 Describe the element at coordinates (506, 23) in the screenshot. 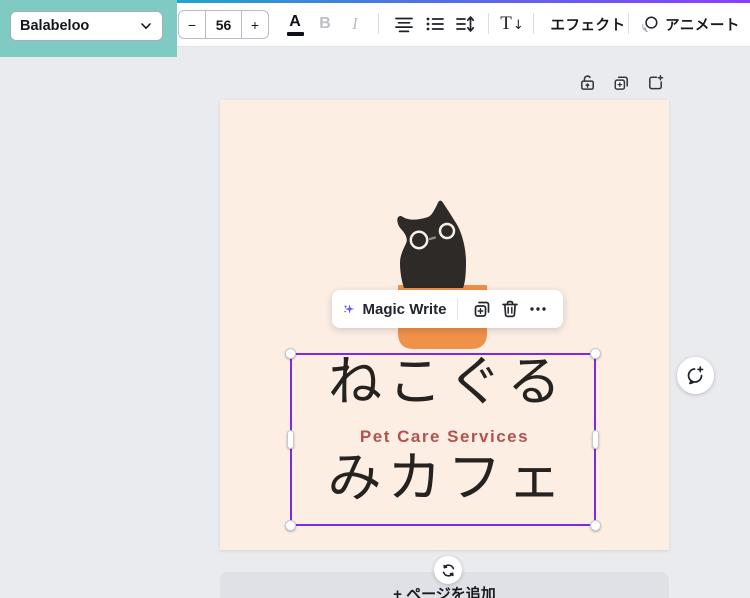

I see `vertical-text-letter: T` at that location.